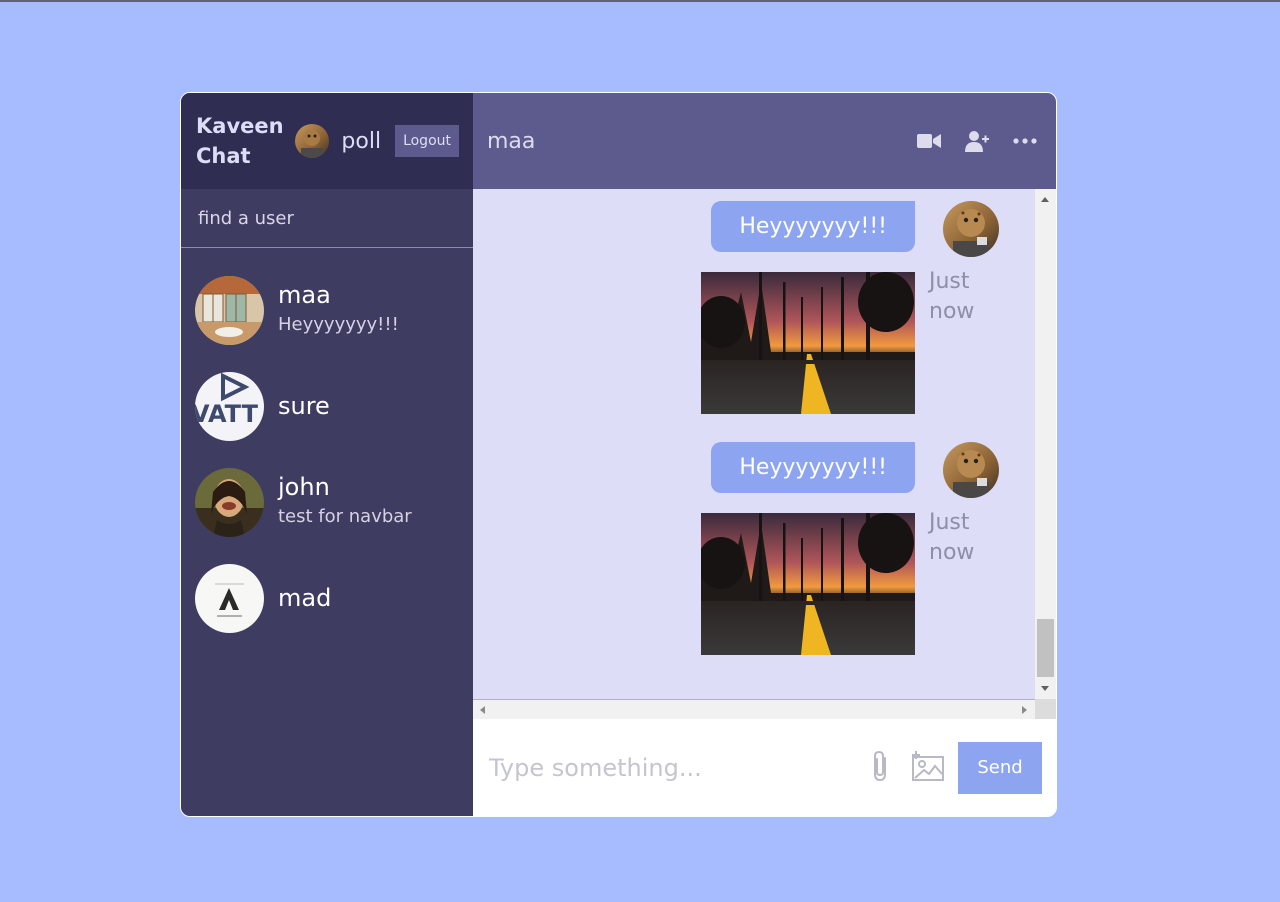 The width and height of the screenshot is (1280, 902). I want to click on current-user-avatar, so click(312, 141).